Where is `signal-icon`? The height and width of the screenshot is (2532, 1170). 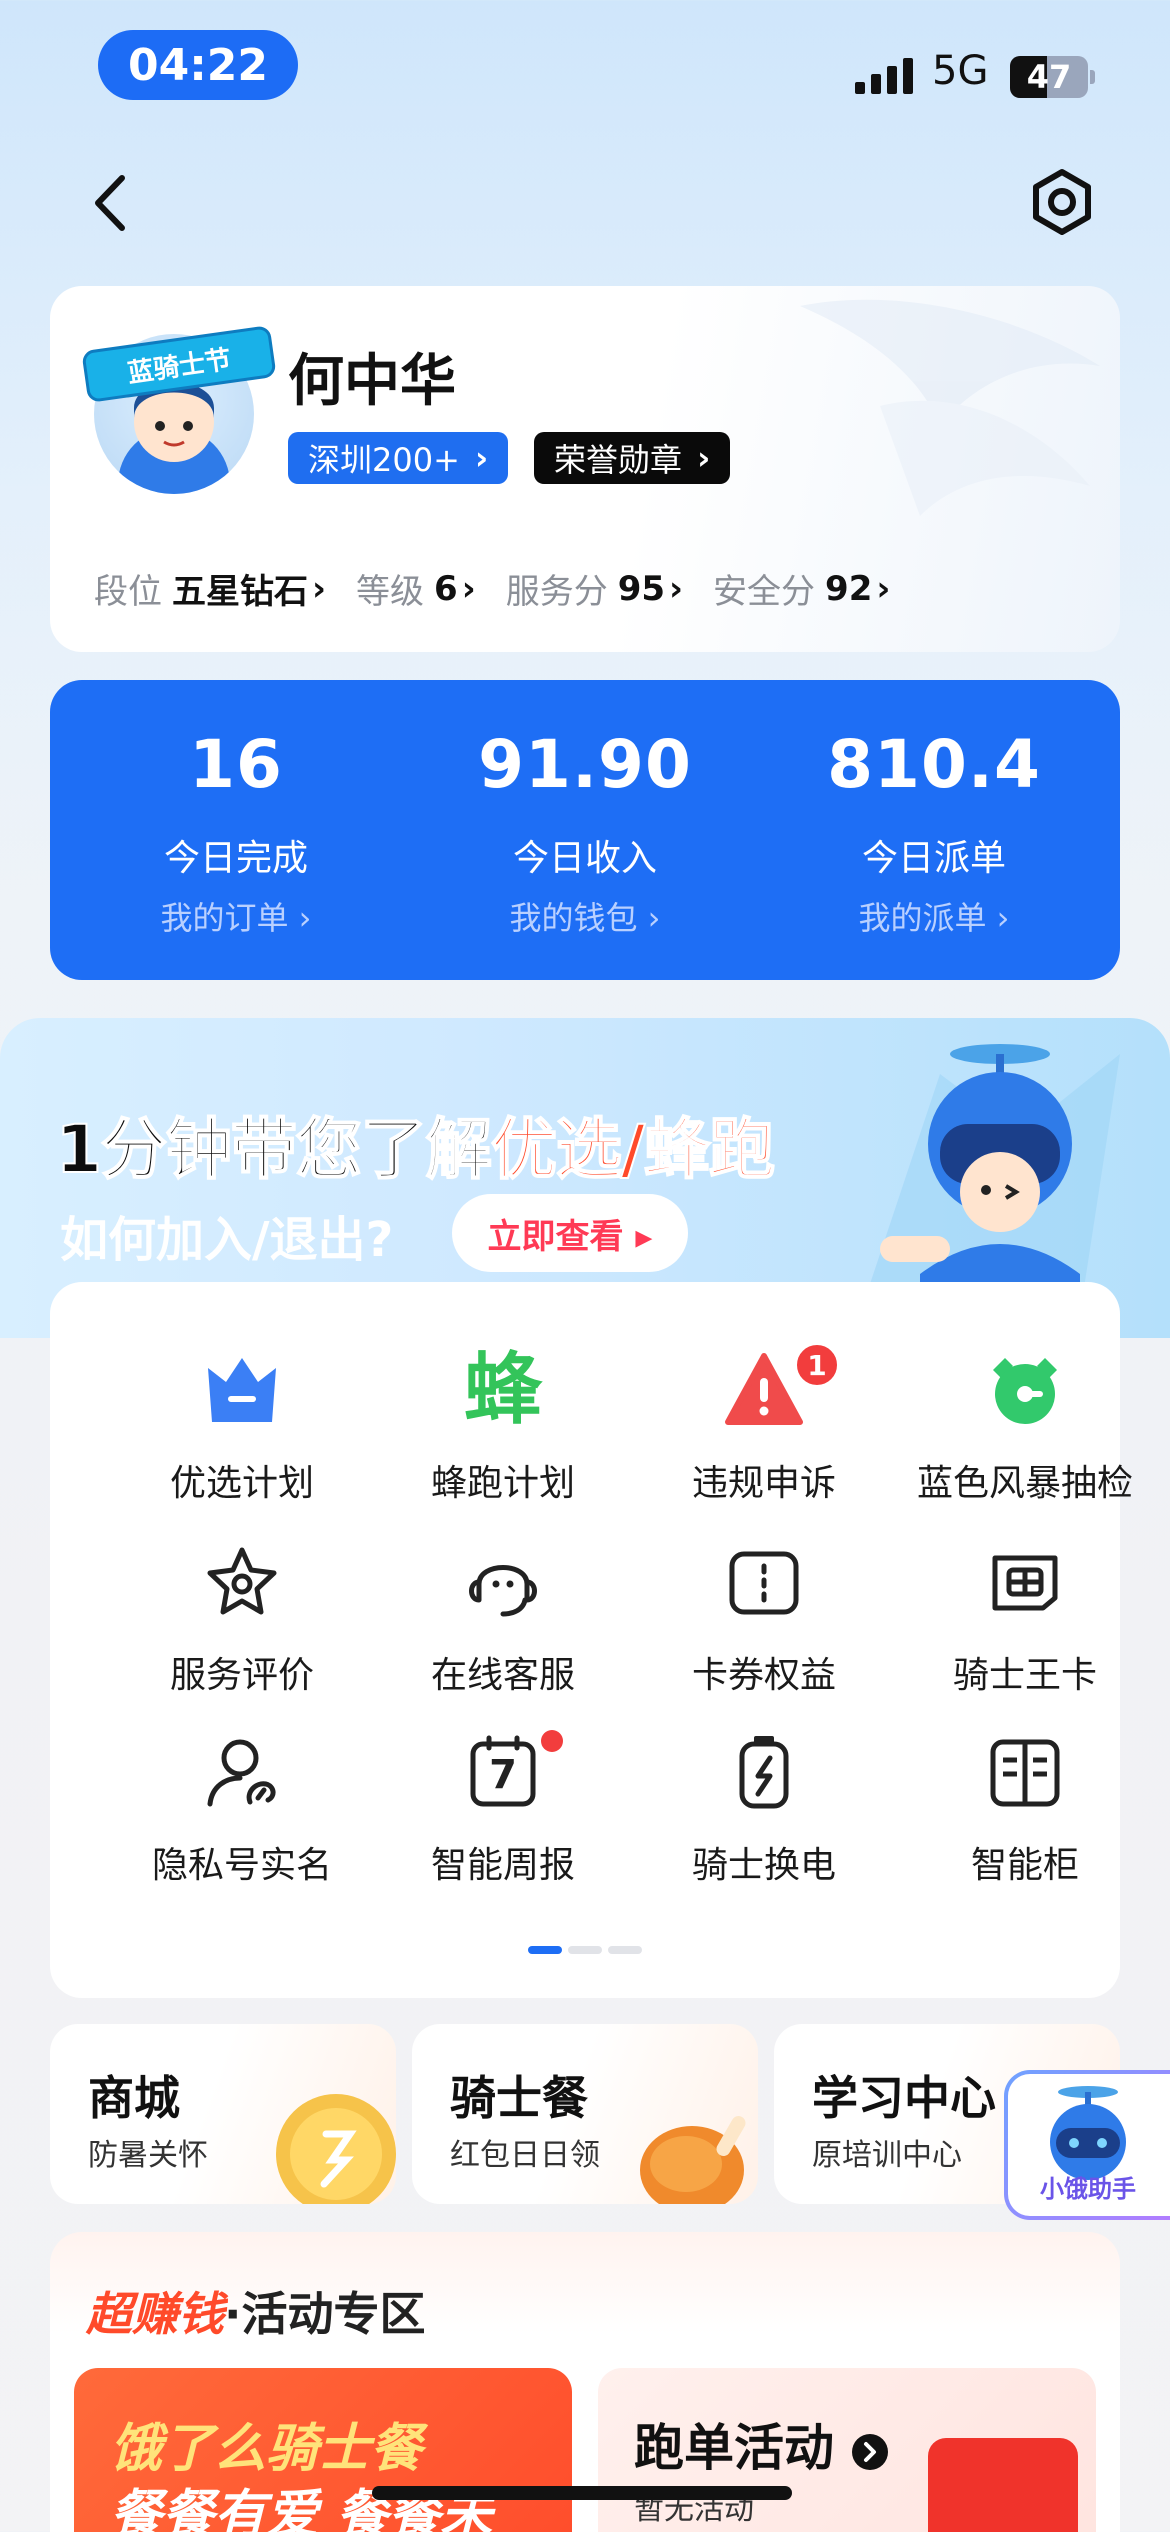
signal-icon is located at coordinates (884, 76).